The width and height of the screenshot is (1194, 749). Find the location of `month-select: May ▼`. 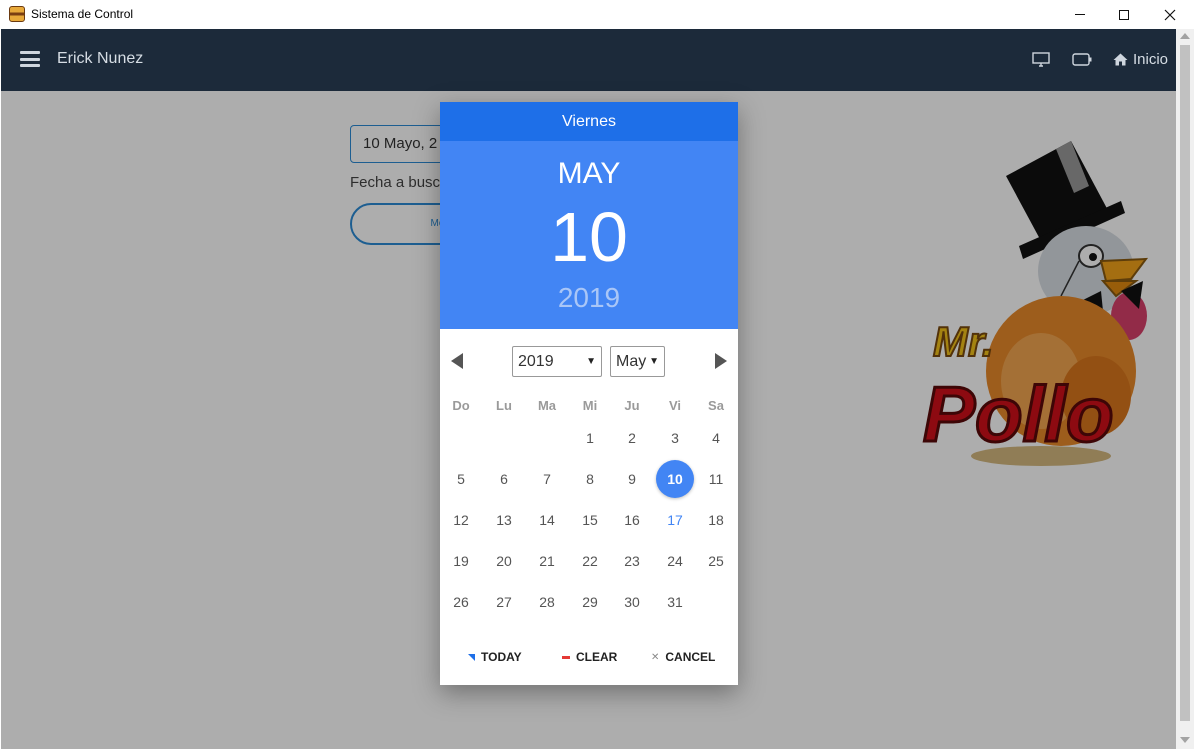

month-select: May ▼ is located at coordinates (637, 361).